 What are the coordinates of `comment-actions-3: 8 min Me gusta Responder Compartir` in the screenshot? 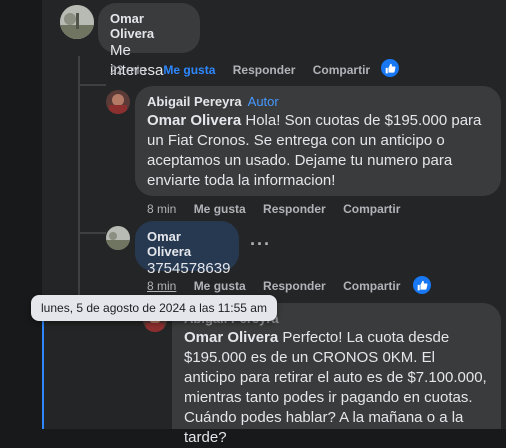 It's located at (280, 286).